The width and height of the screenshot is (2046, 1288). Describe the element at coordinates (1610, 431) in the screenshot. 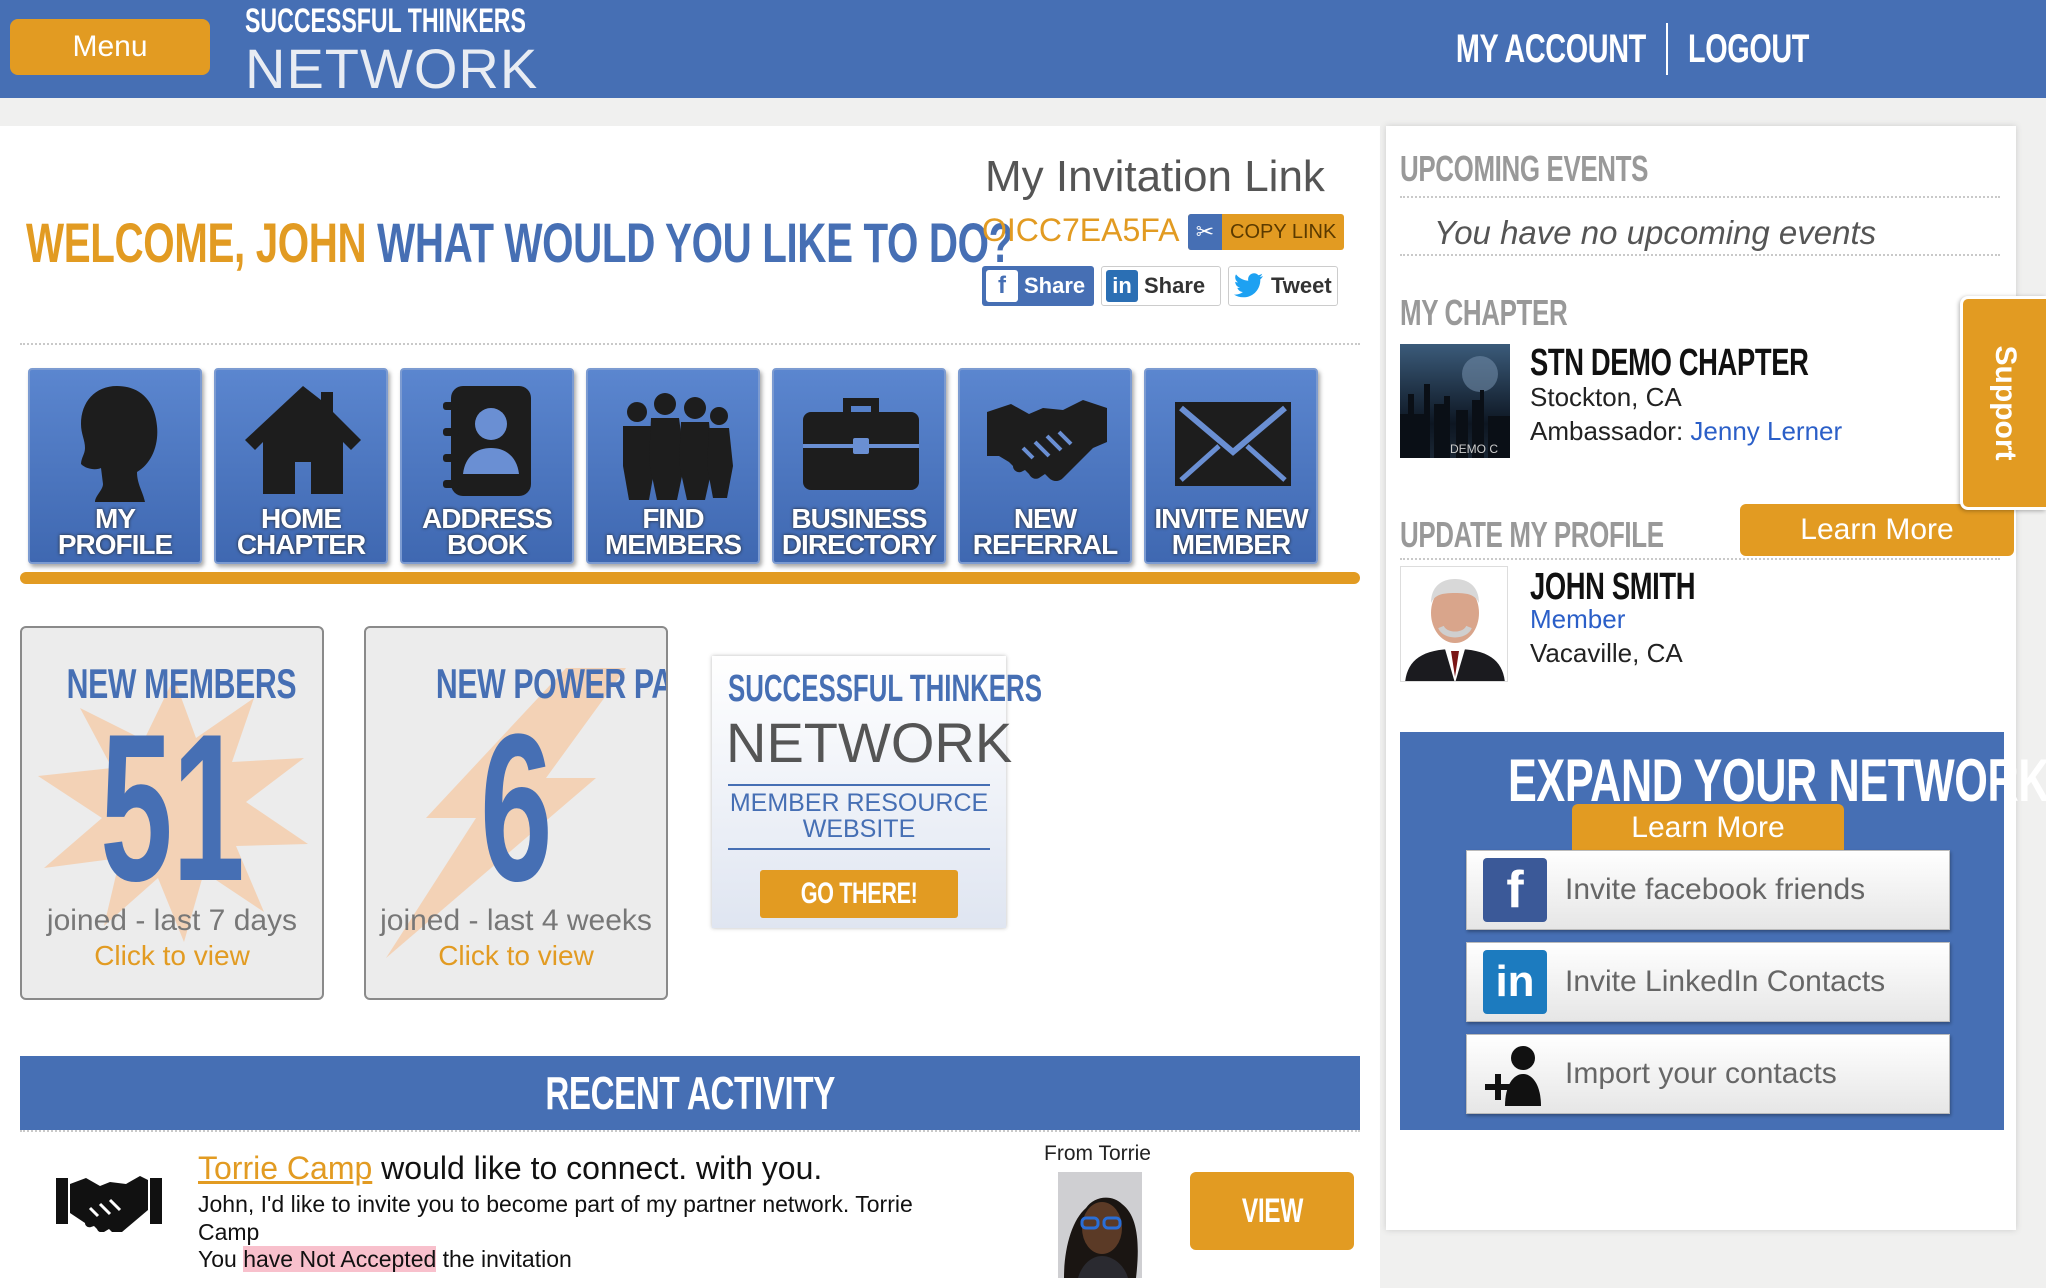

I see `ambassador-label: Ambassador:` at that location.